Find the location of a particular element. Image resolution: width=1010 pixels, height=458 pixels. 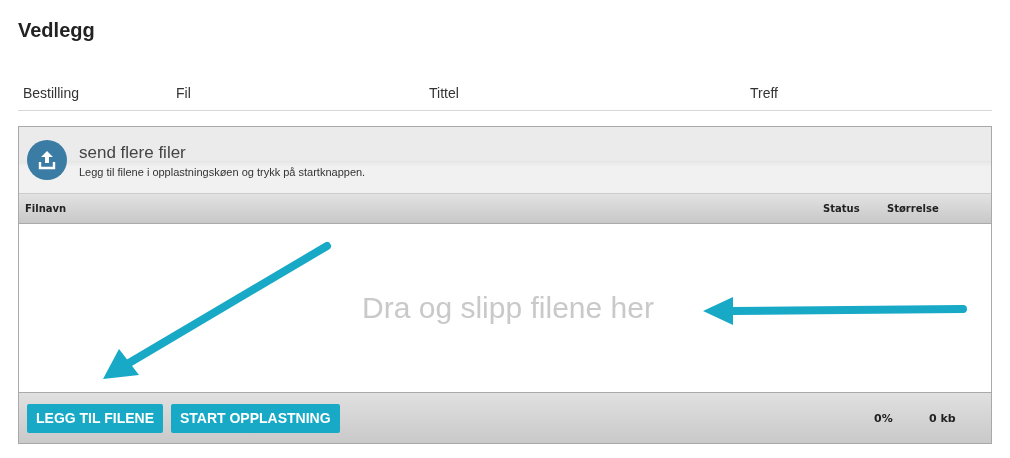

column-header: Fil is located at coordinates (184, 93).